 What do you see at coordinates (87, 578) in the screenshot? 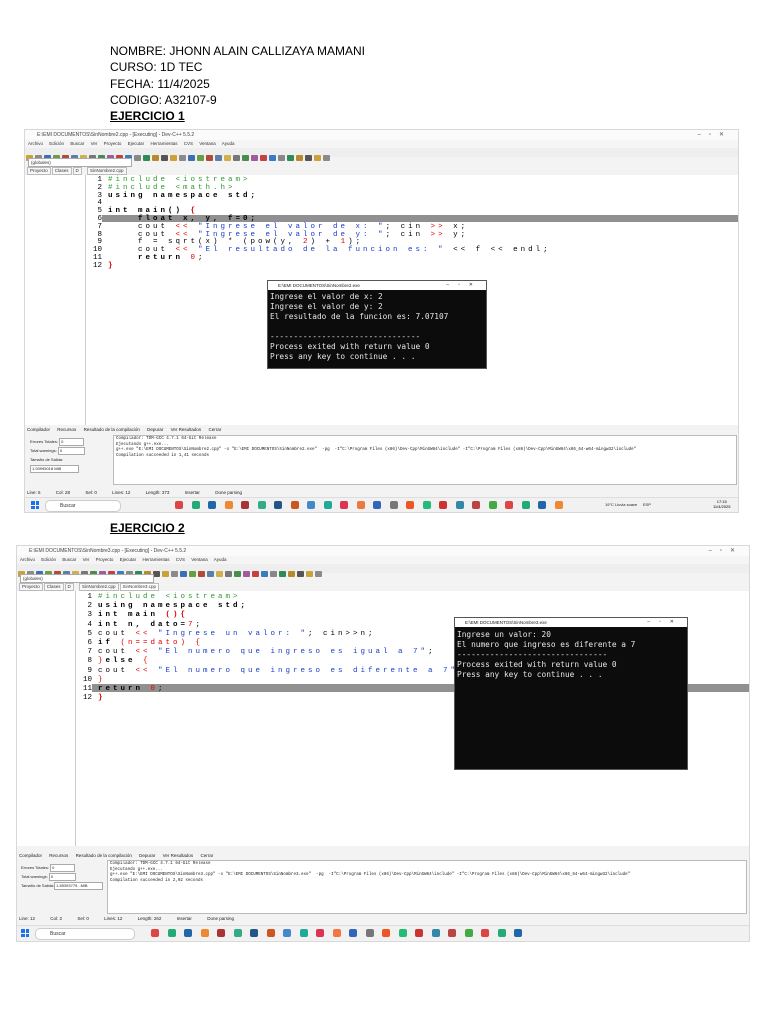
I see `globals-combo: (globales)` at bounding box center [87, 578].